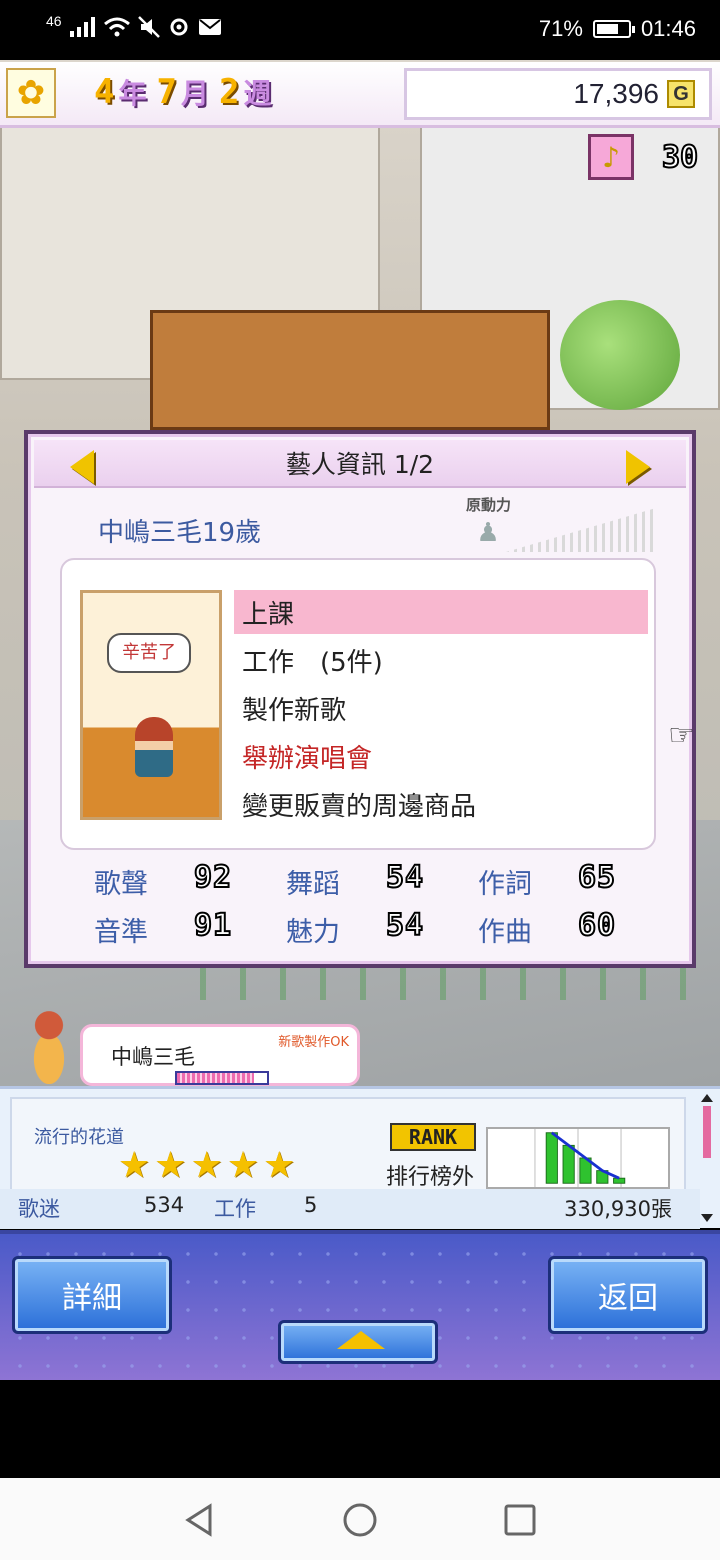 The height and width of the screenshot is (1560, 720). Describe the element at coordinates (441, 612) in the screenshot. I see `menu-option: 上課` at that location.